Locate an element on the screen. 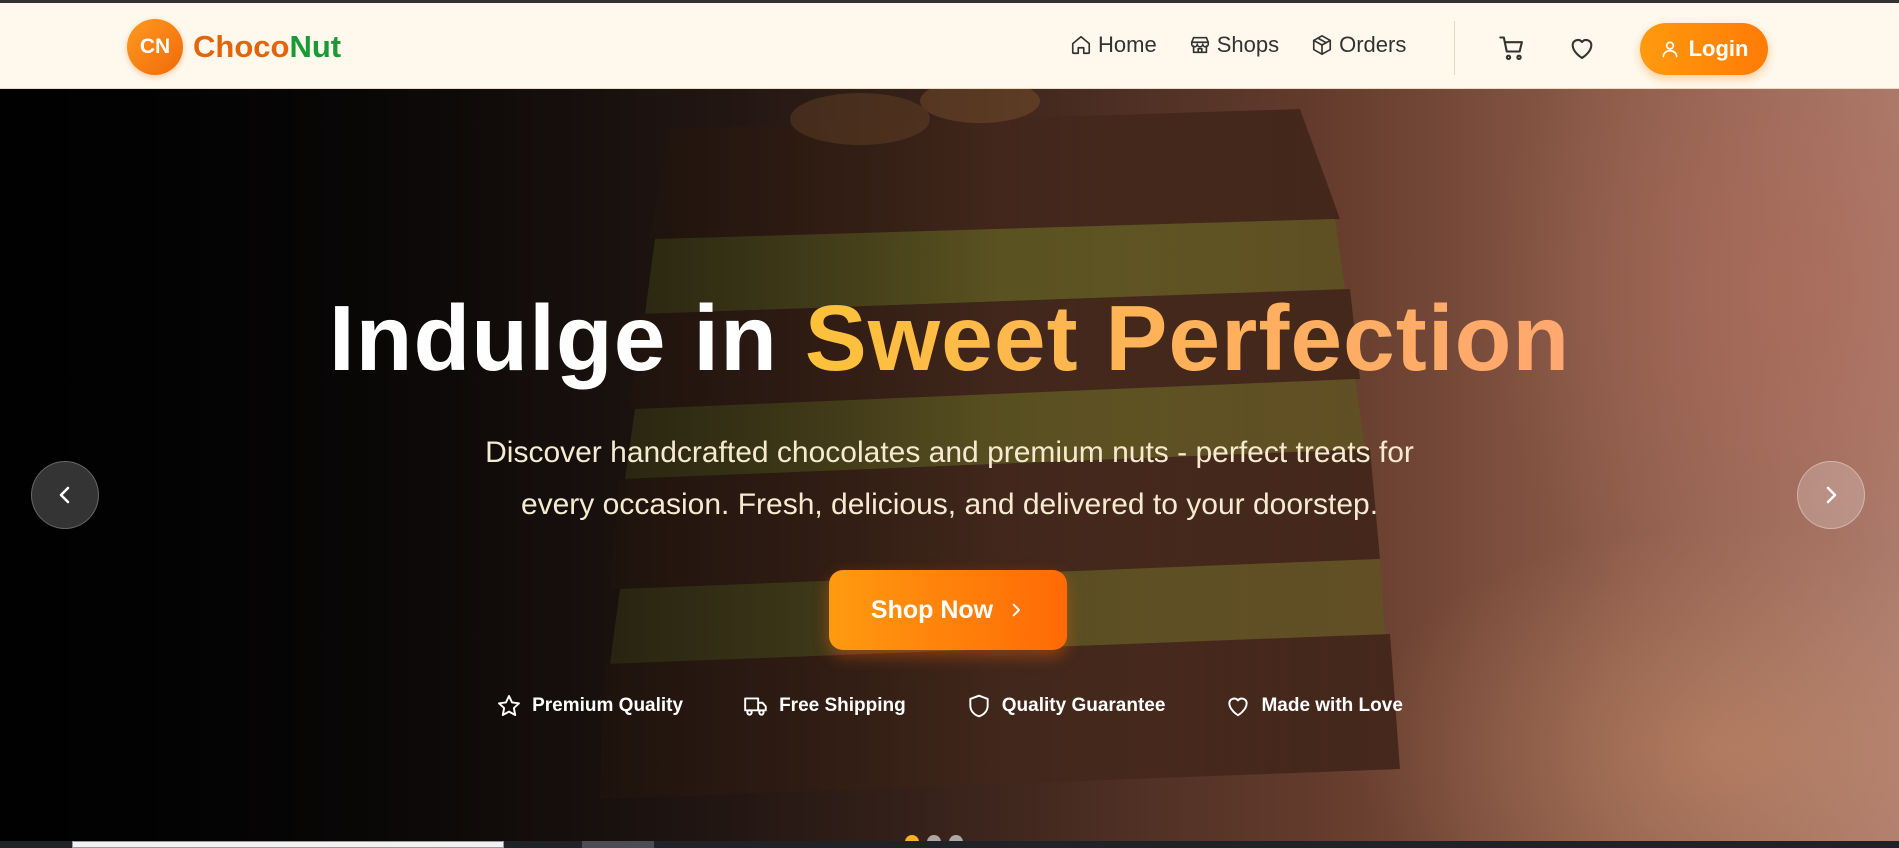 This screenshot has height=848, width=1899. truck-icon is located at coordinates (755, 706).